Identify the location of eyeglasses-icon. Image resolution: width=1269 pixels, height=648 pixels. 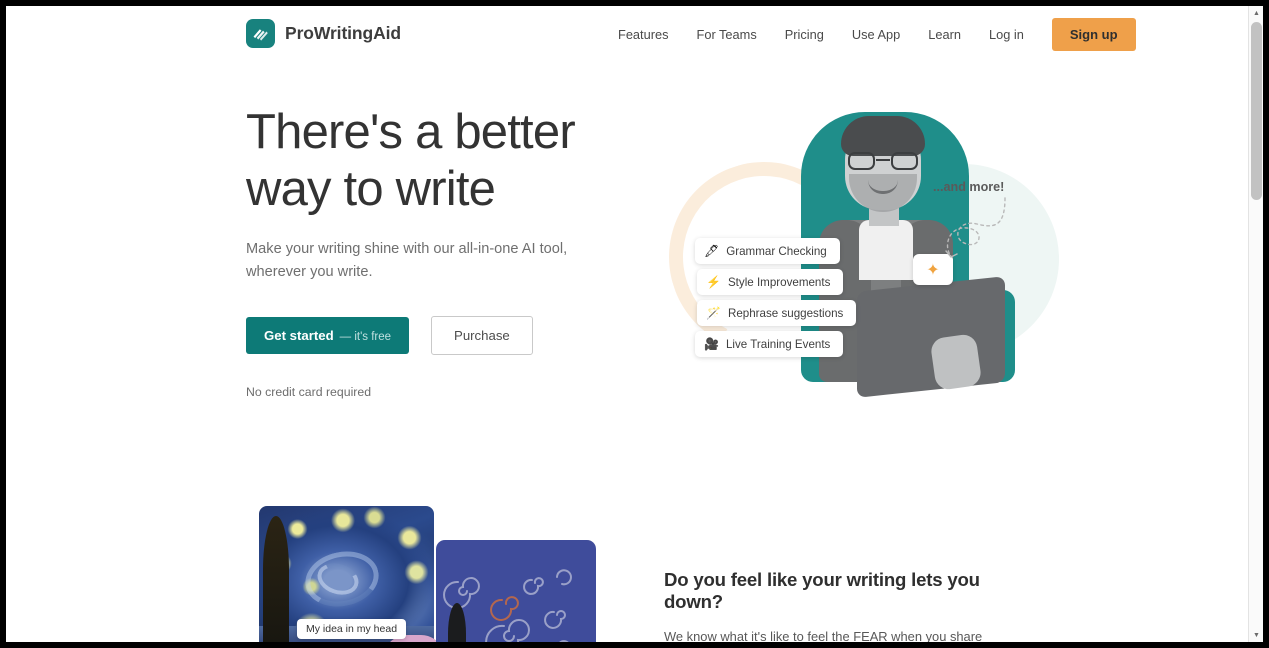
(883, 161).